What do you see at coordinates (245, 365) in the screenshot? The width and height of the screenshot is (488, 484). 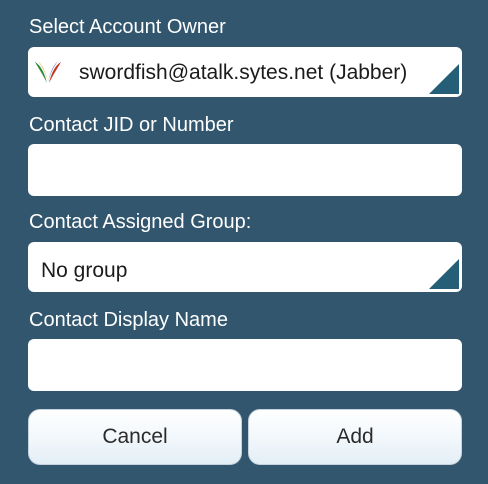 I see `display-name-input` at bounding box center [245, 365].